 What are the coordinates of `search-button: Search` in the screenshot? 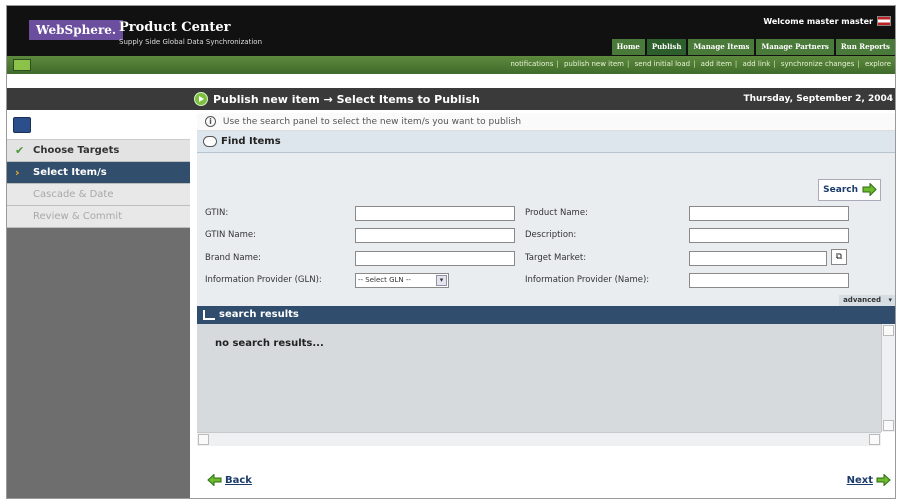 It's located at (849, 190).